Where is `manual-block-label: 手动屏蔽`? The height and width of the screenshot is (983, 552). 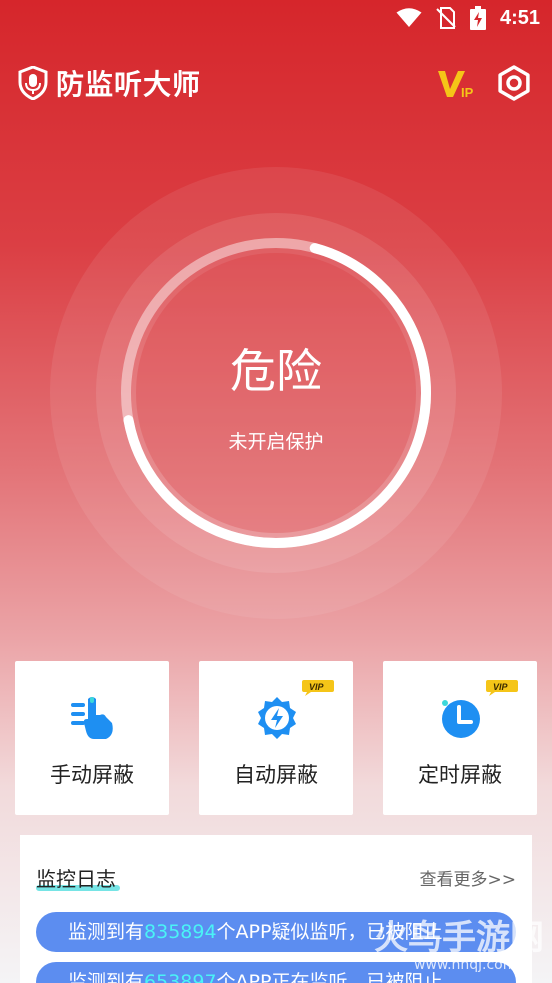
manual-block-label: 手动屏蔽 is located at coordinates (92, 775).